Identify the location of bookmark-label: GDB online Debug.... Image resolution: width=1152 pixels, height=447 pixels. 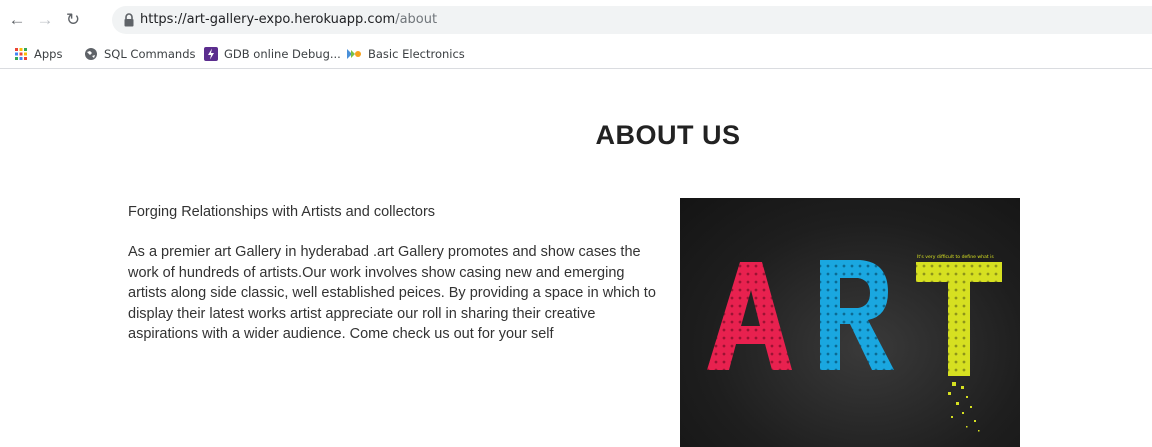
(282, 54).